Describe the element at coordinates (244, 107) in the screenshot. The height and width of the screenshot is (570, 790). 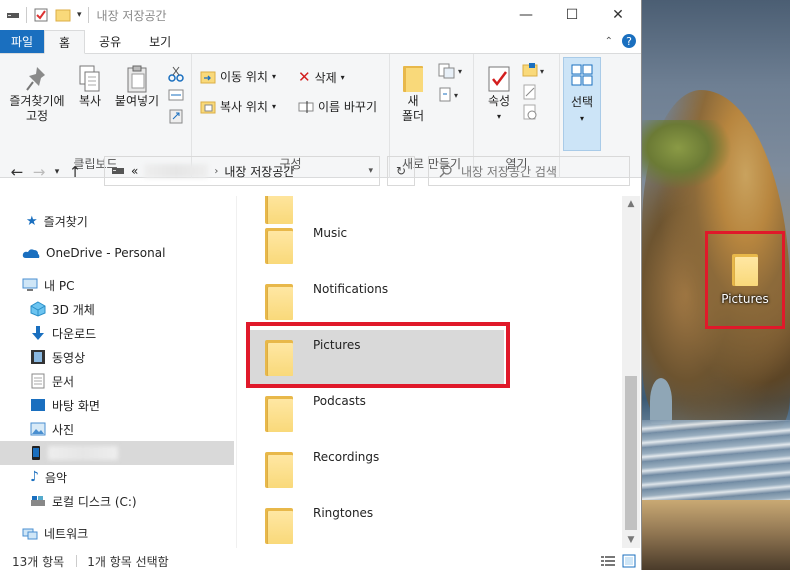
I see `copy-to-label: 복사 위치` at that location.